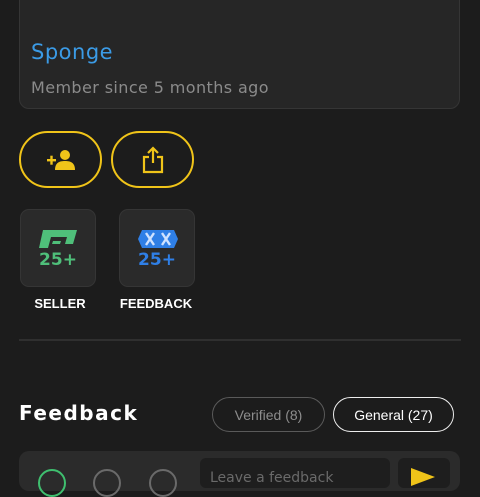 The width and height of the screenshot is (480, 497). I want to click on tab-general: General (27), so click(393, 414).